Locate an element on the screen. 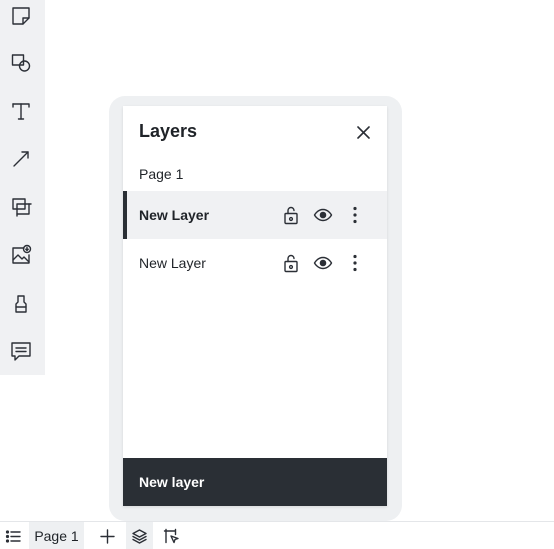 The height and width of the screenshot is (549, 554). plus-icon is located at coordinates (107, 536).